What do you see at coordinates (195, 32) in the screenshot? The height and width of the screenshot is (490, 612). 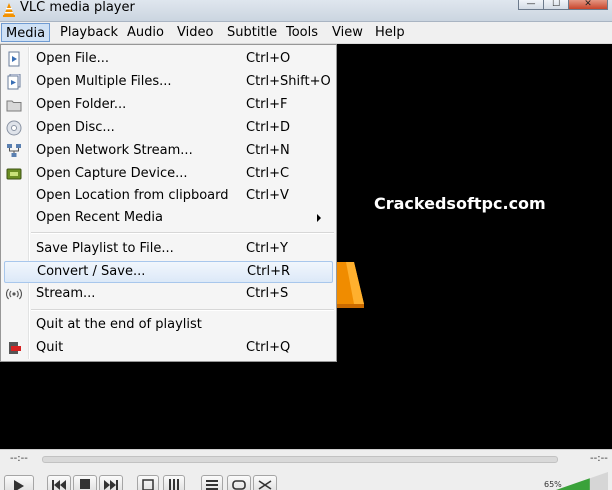 I see `menu-video: Video` at bounding box center [195, 32].